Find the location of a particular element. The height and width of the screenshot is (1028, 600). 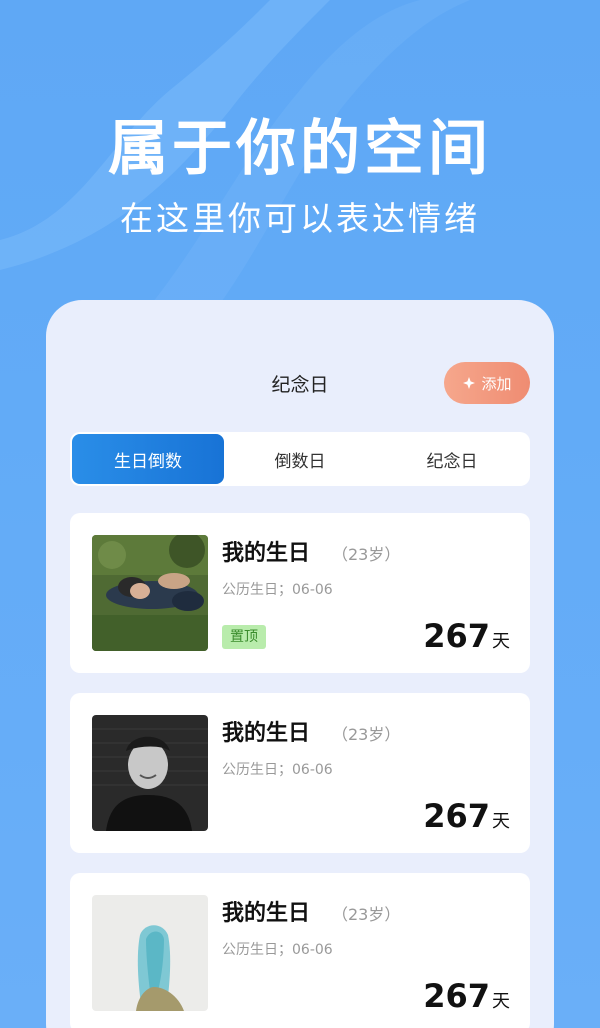

tab-birthday-countdown: 生日倒数 is located at coordinates (148, 459).